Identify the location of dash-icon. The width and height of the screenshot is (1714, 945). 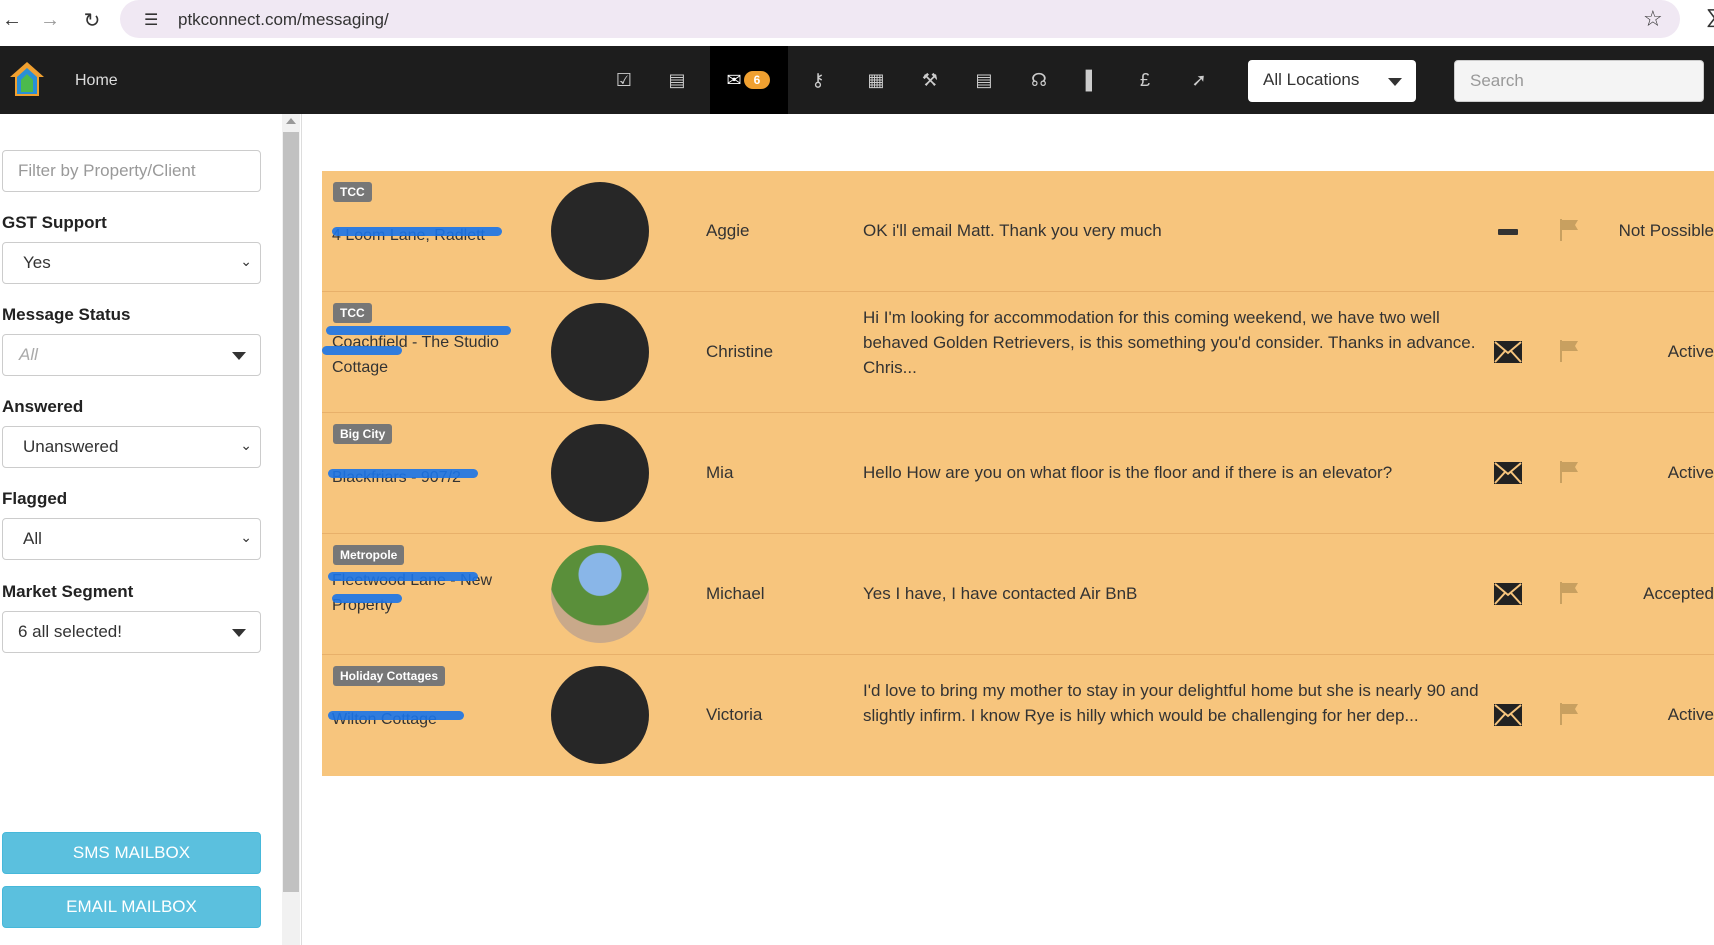
(1508, 232).